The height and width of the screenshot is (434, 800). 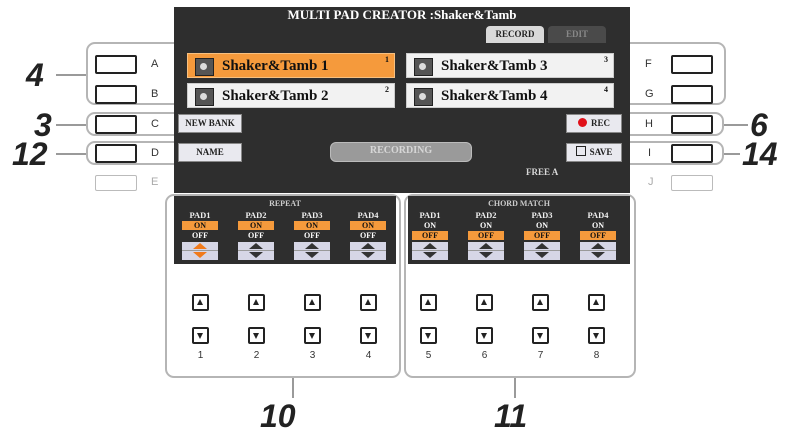 I want to click on pad-slot-3: Shaker&Tamb 3 3, so click(x=510, y=65).